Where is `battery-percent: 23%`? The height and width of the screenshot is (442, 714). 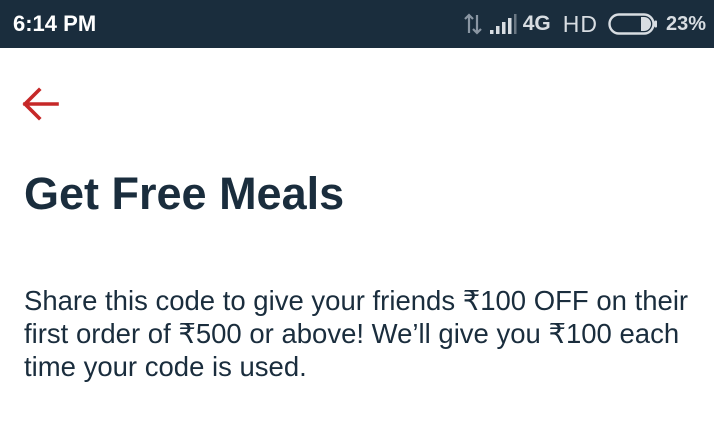
battery-percent: 23% is located at coordinates (685, 23).